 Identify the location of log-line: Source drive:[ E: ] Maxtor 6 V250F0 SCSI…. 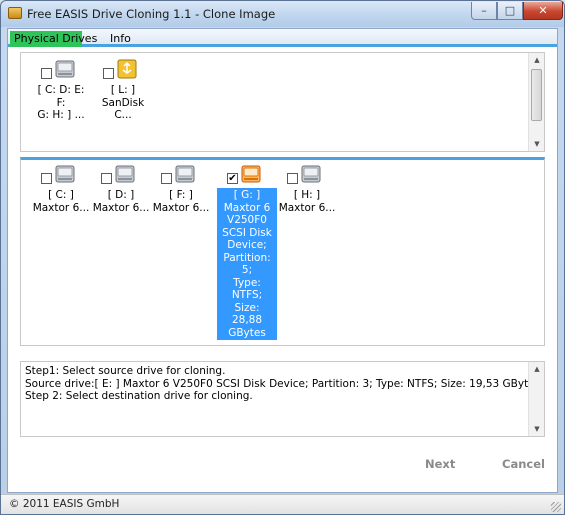
(283, 383).